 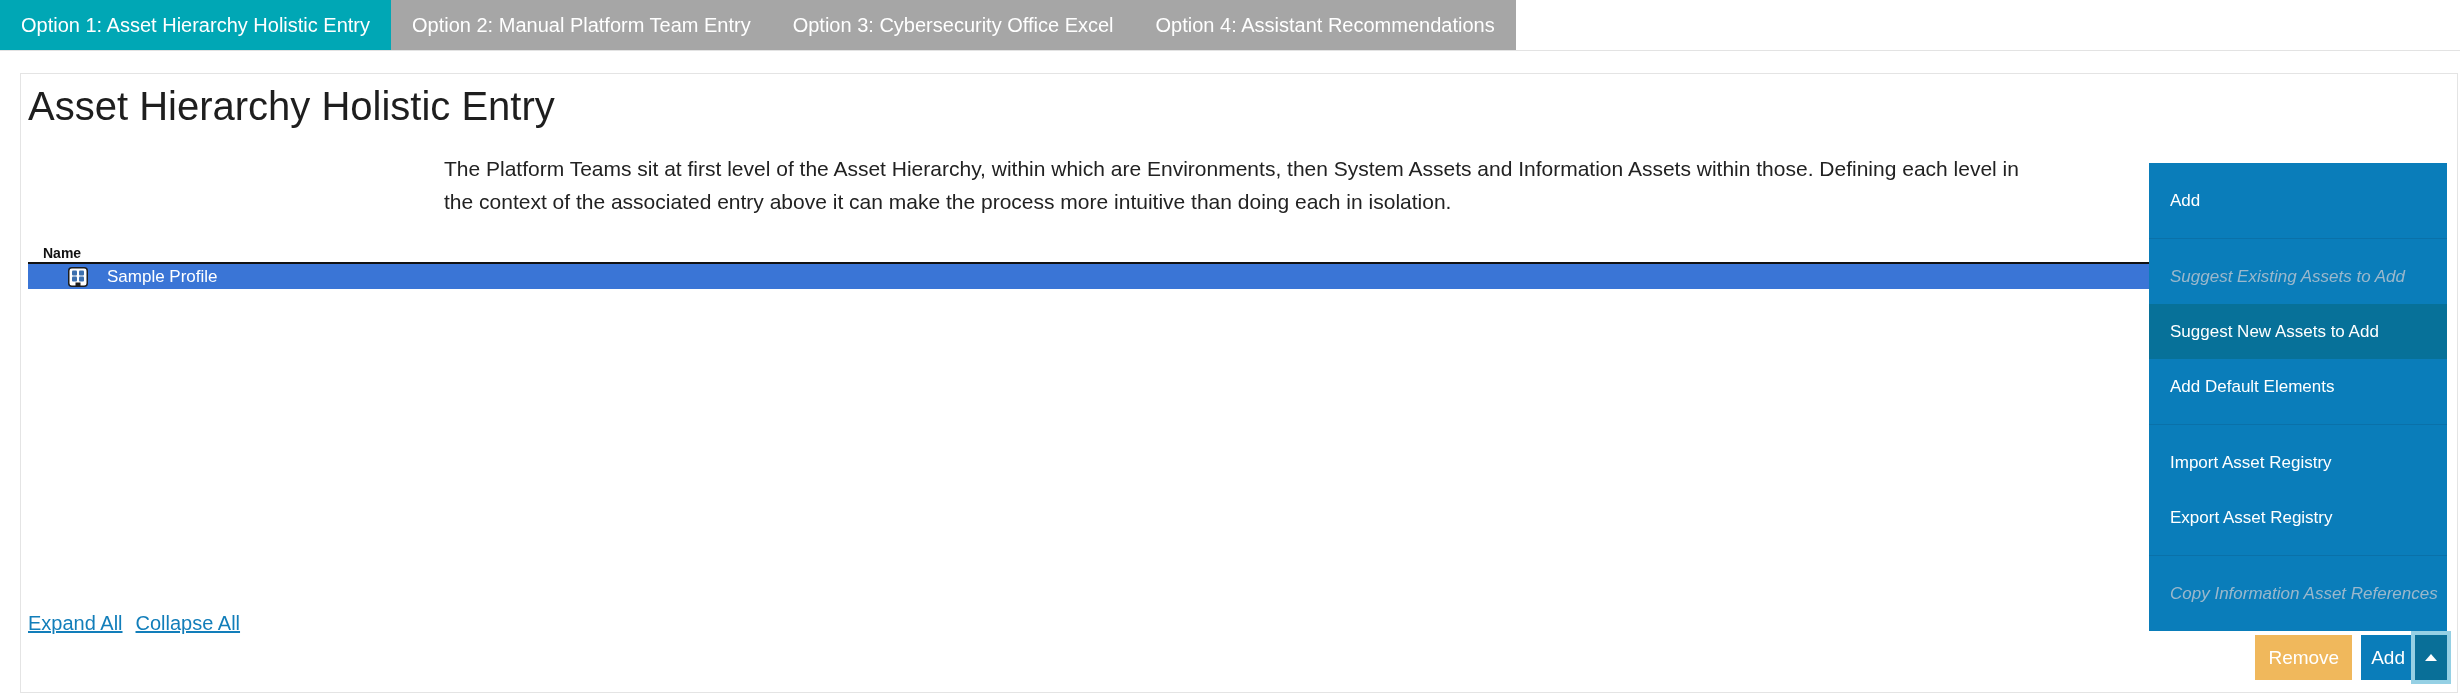 I want to click on tile-grid-icon, so click(x=78, y=276).